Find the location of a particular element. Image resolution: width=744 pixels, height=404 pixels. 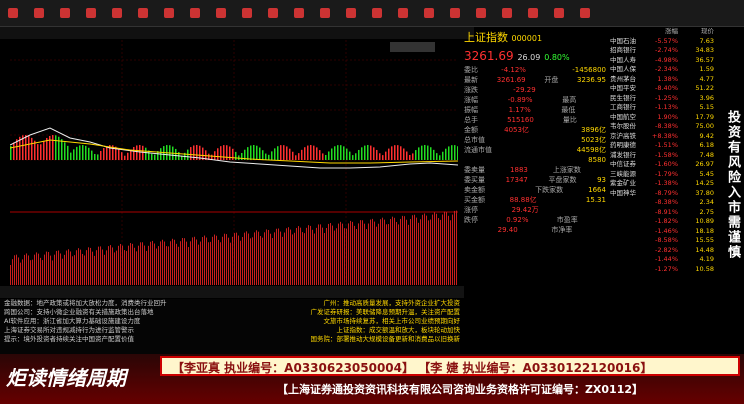

constituent-row: 民生银行 -1.25% 3.96 is located at coordinates (665, 99).